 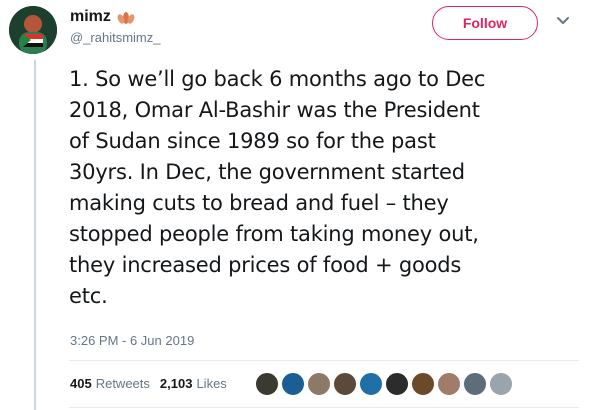 I want to click on lotus-emoji-icon, so click(x=126, y=17).